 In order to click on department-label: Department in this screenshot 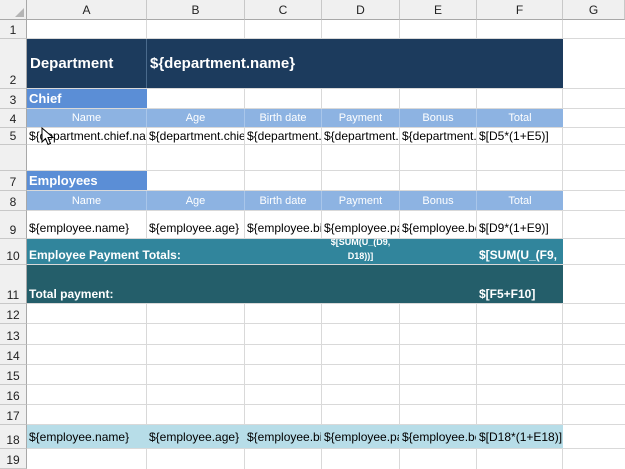, I will do `click(86, 63)`.